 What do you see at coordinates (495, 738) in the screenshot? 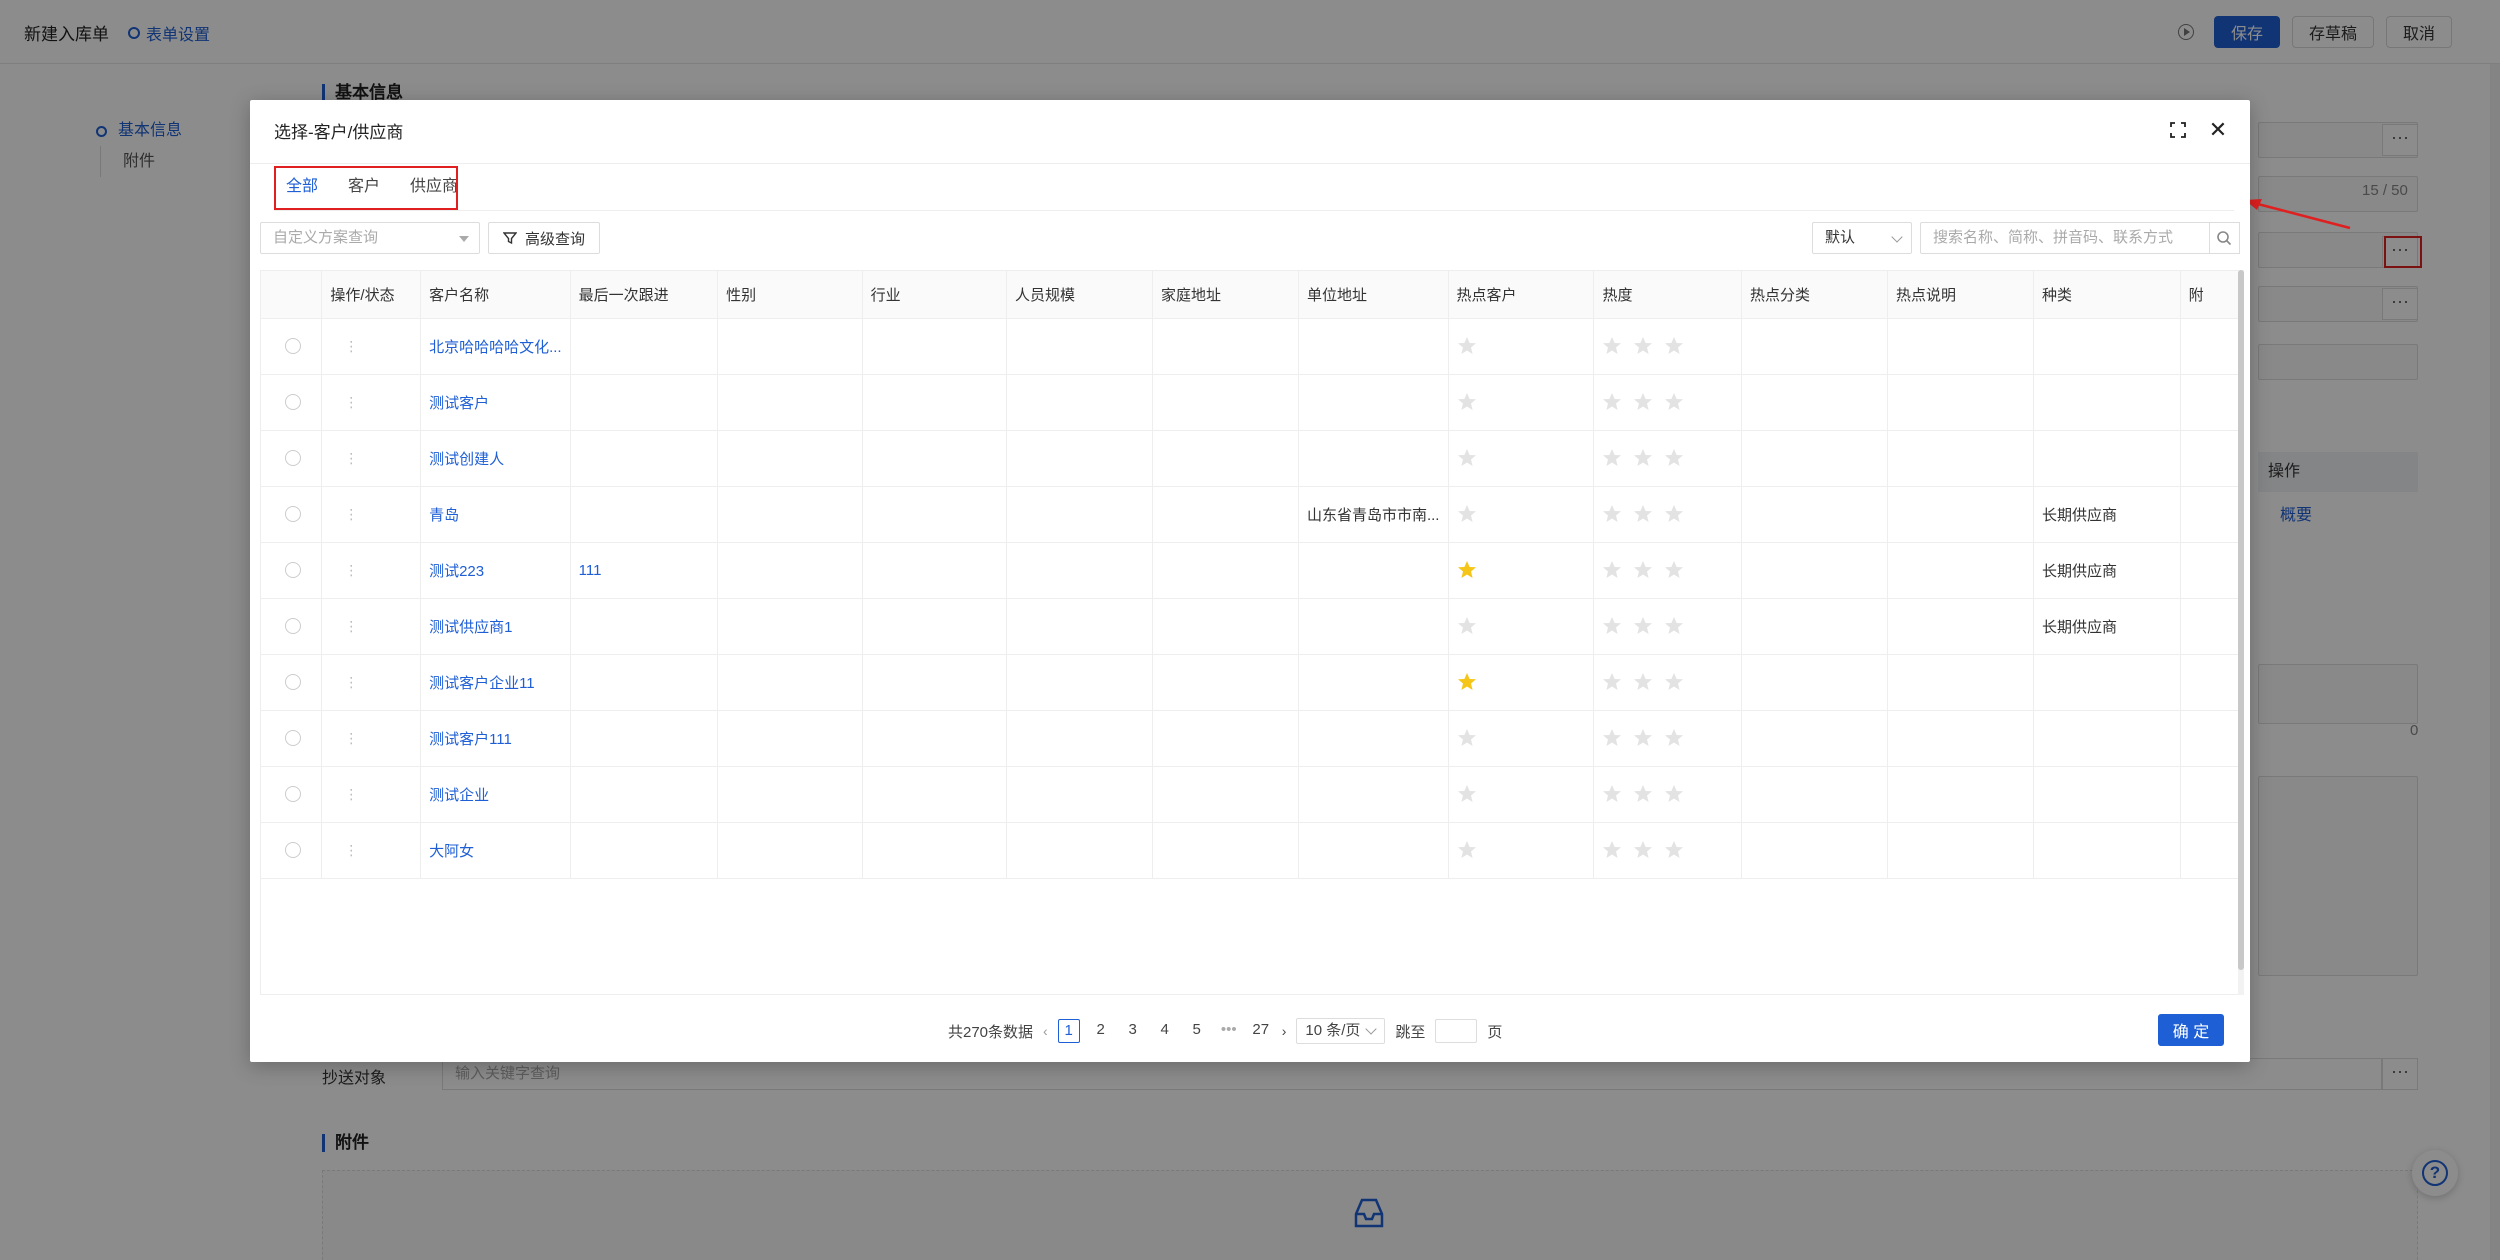
I see `customer-name-link: 测试客户111` at bounding box center [495, 738].